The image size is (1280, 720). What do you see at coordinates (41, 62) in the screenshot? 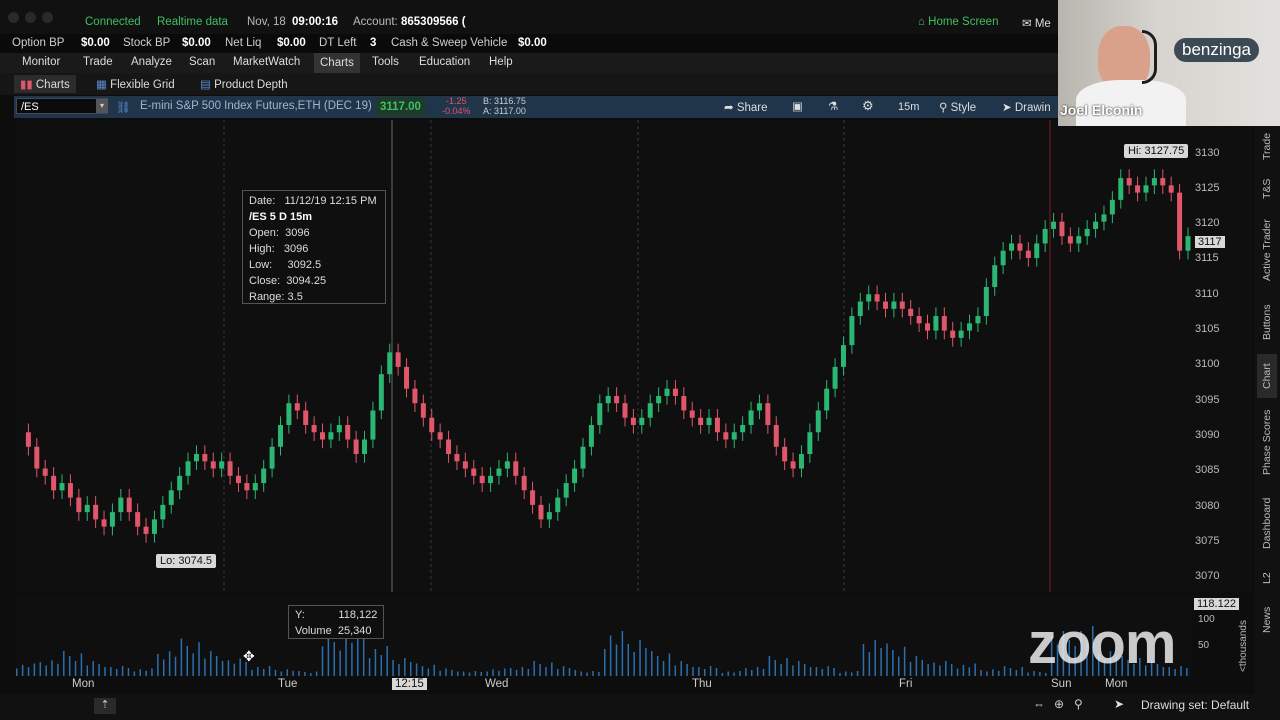
I see `menu-monitor: Monitor` at bounding box center [41, 62].